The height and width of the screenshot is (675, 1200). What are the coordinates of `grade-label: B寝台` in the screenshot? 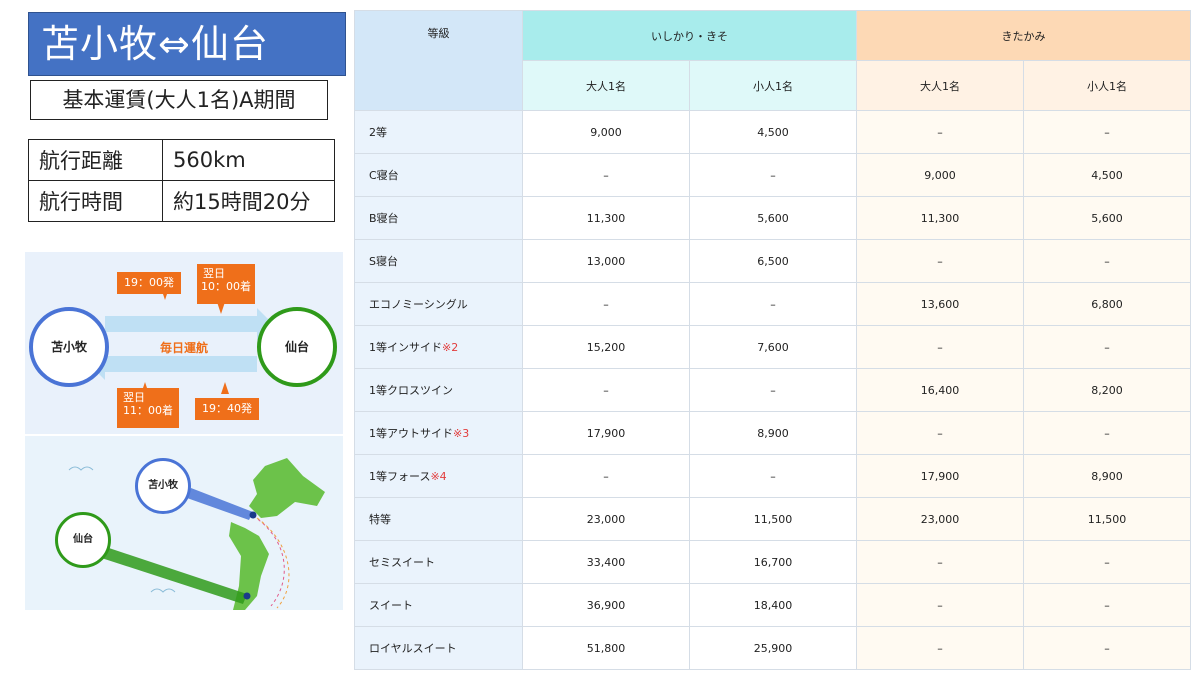 It's located at (384, 218).